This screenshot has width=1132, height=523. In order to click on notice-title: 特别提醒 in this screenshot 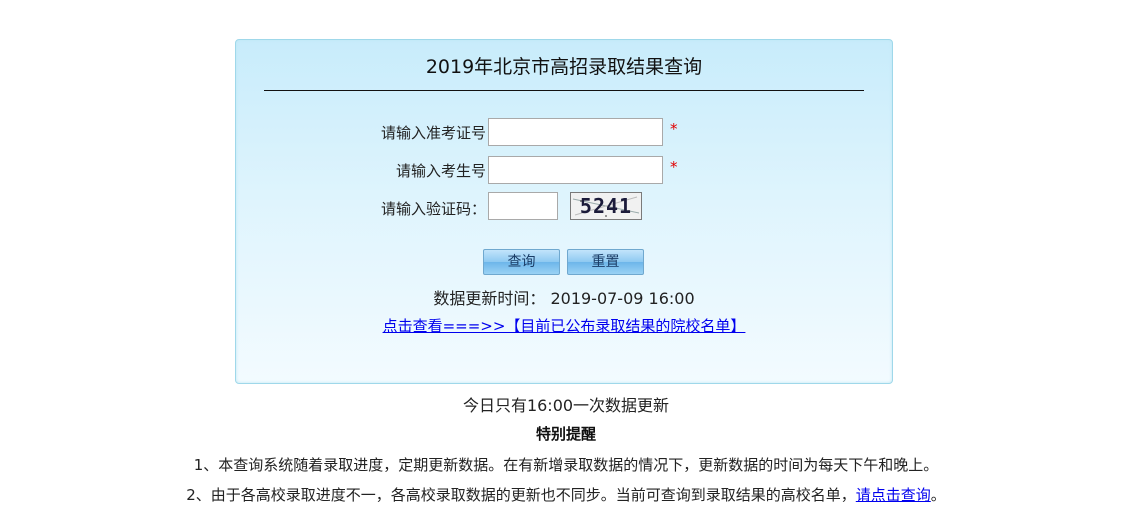, I will do `click(565, 434)`.